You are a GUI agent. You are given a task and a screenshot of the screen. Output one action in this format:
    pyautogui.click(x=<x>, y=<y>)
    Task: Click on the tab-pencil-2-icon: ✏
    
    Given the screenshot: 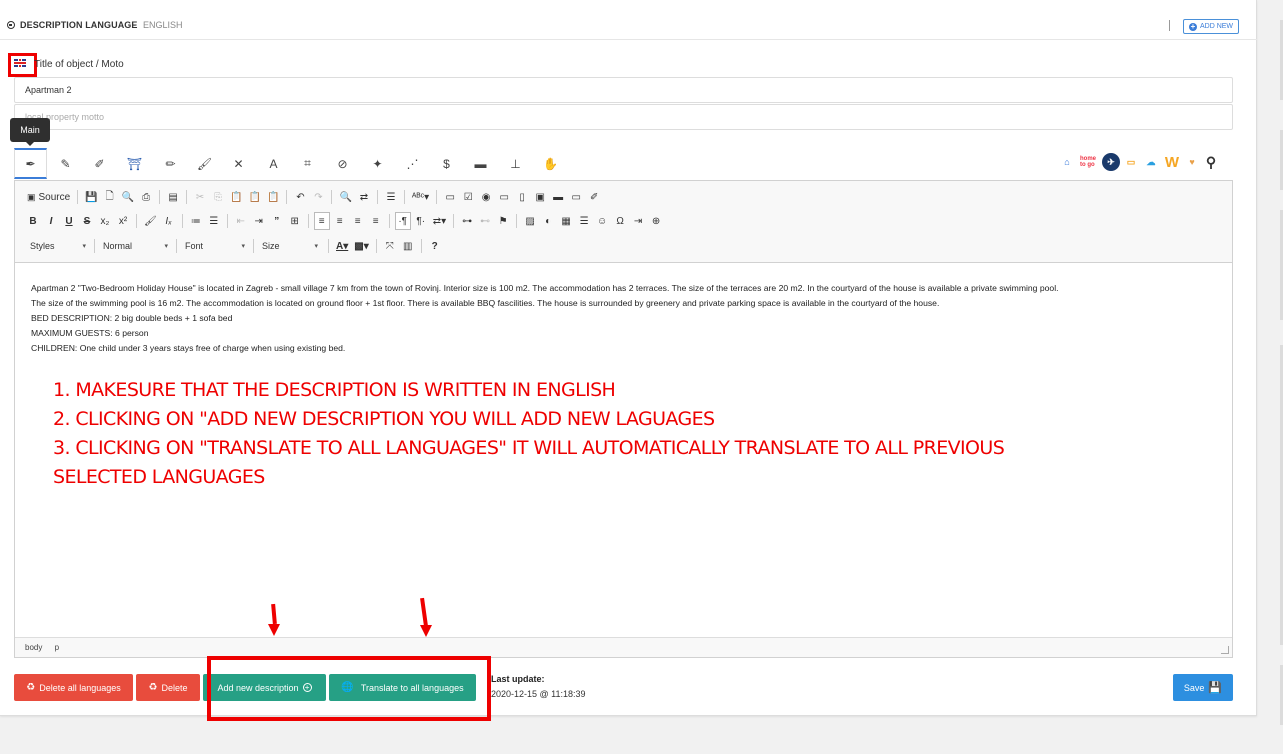 What is the action you would take?
    pyautogui.click(x=170, y=163)
    